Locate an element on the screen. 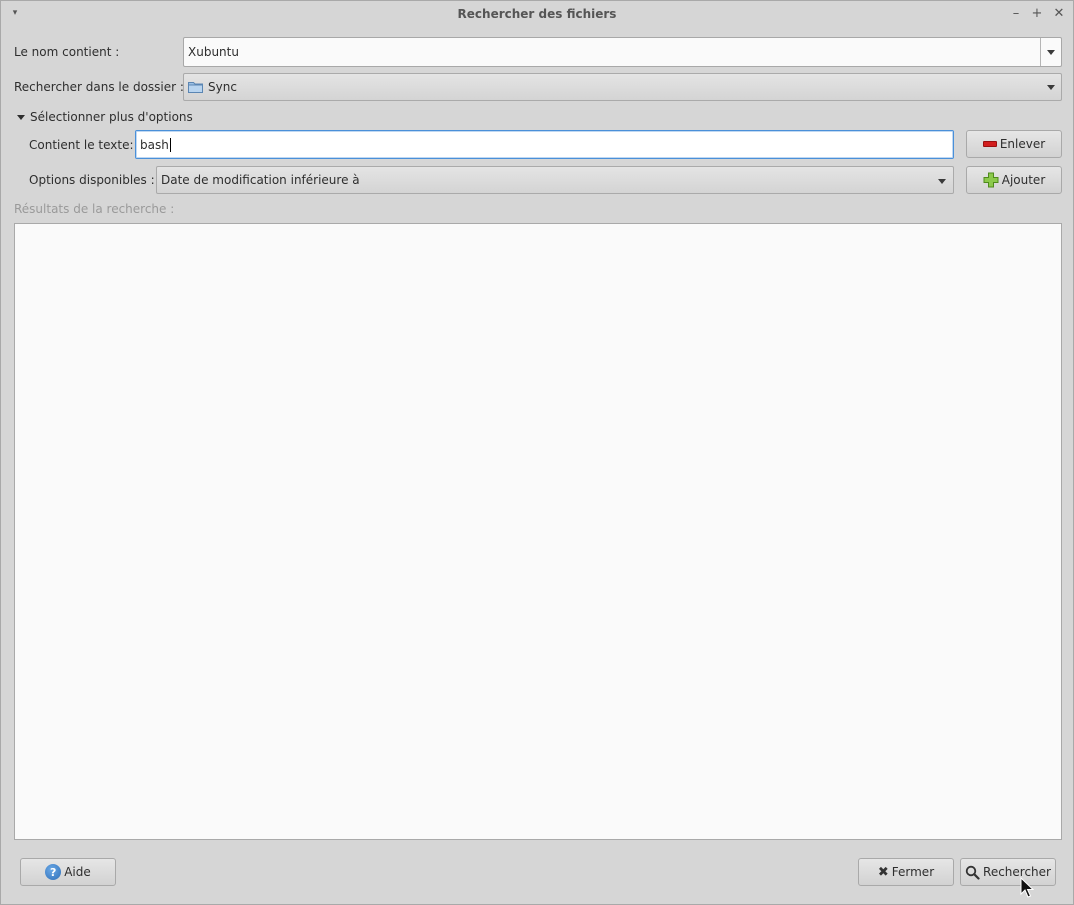  search-button-label: Rechercher is located at coordinates (1017, 872).